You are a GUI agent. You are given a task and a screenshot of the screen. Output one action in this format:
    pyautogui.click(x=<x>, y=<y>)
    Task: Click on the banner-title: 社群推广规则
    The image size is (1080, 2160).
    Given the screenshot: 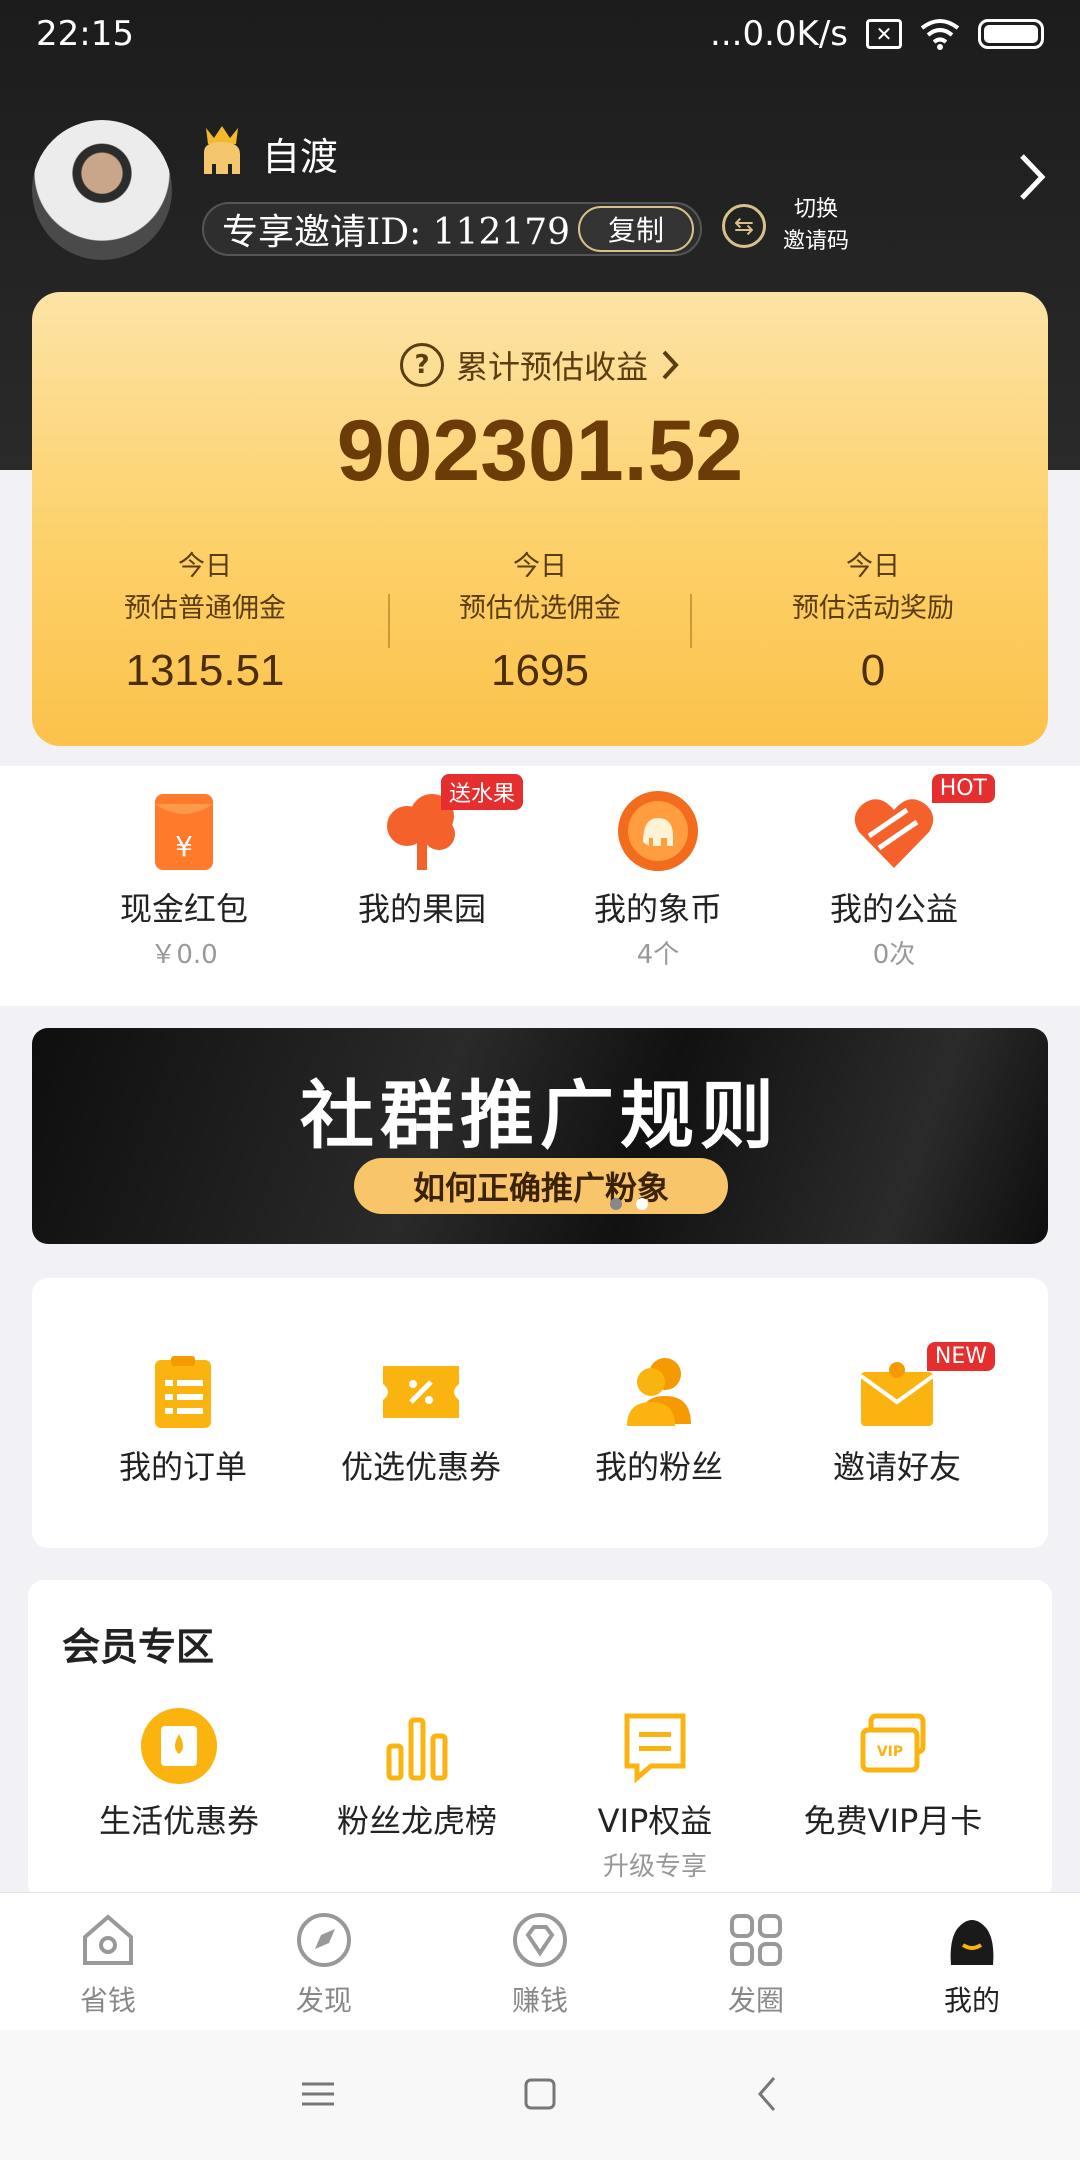 What is the action you would take?
    pyautogui.click(x=540, y=1116)
    